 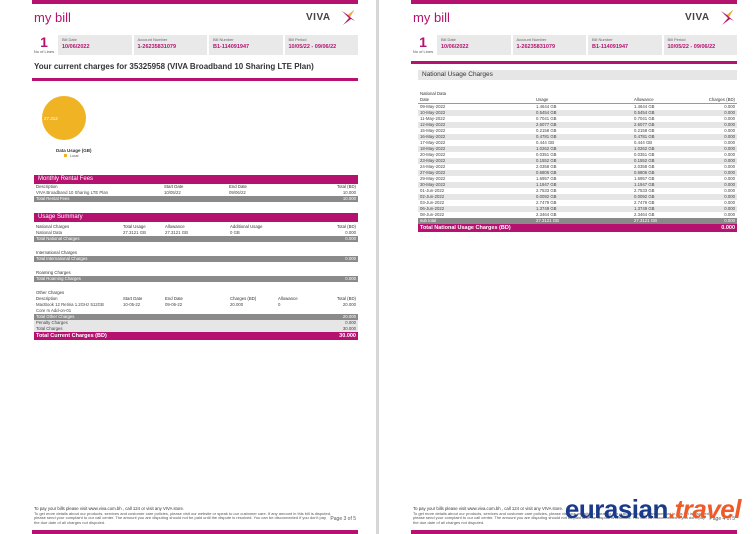 I want to click on national-data-label-row: National Data, so click(x=433, y=93).